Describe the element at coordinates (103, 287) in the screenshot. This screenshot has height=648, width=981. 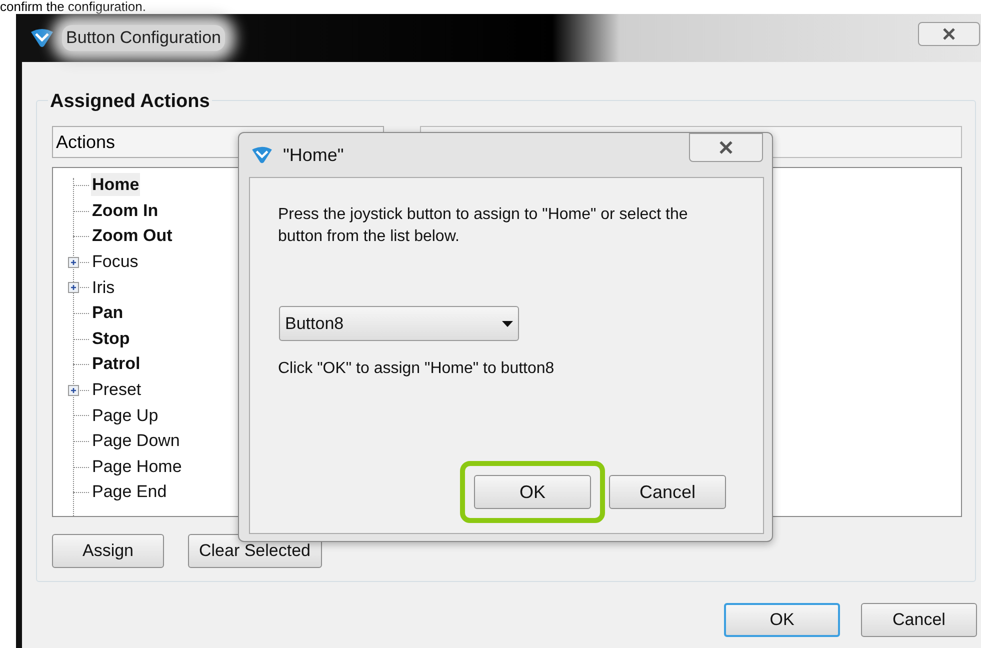
I see `tree-item: Iris` at that location.